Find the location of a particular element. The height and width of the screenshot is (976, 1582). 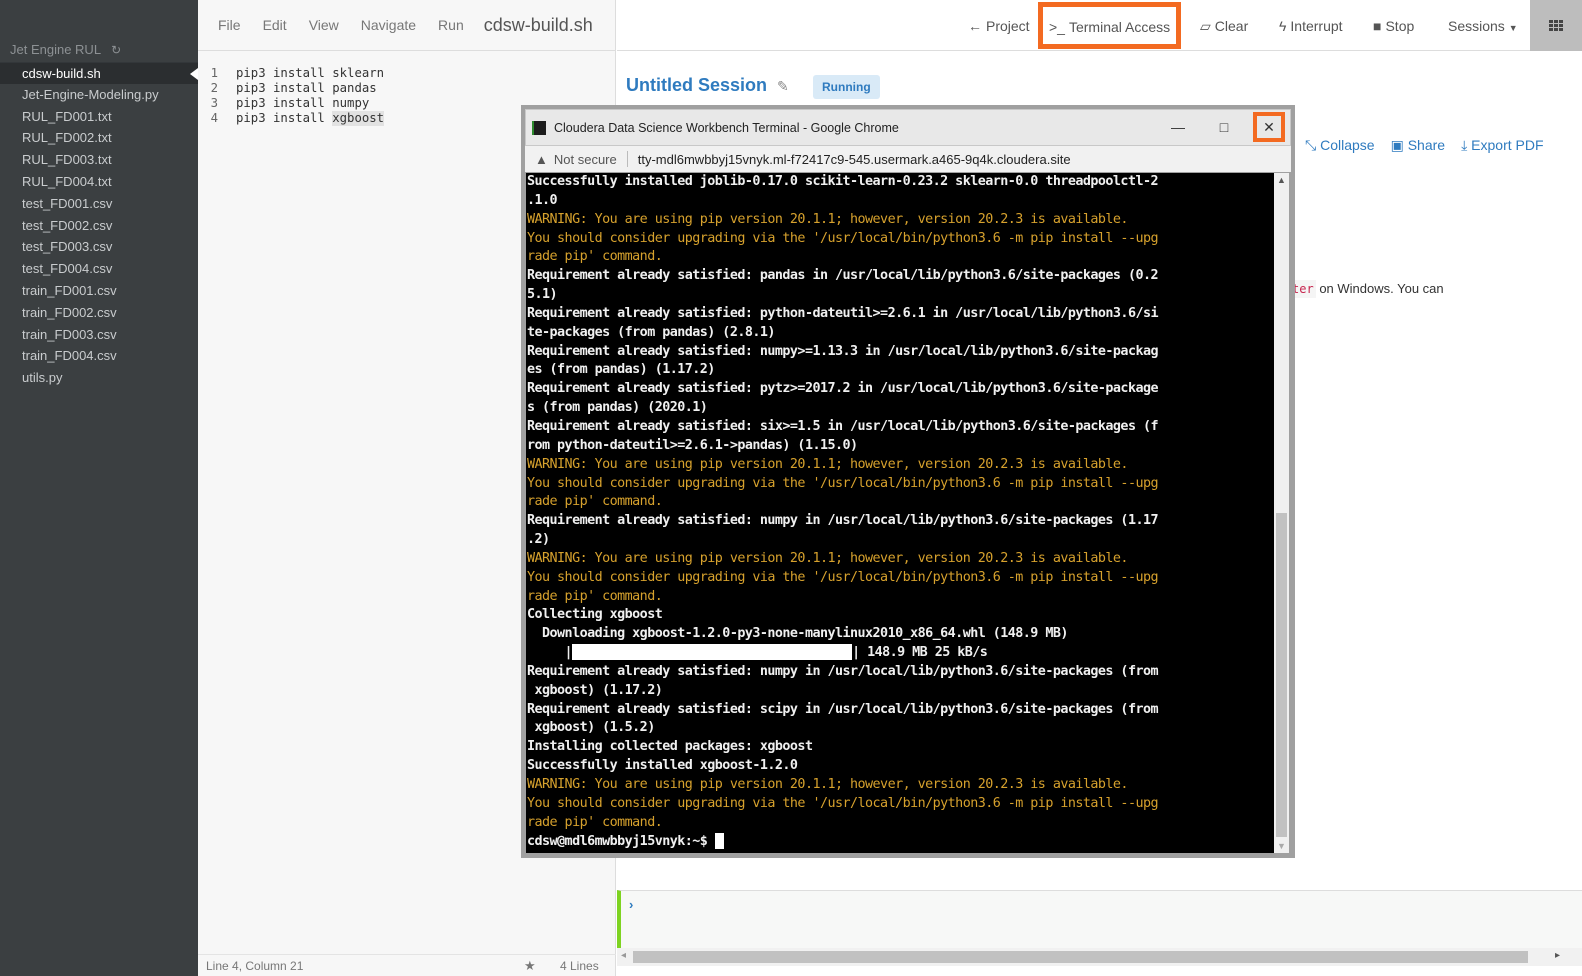

terminal-line: te-packages (from pandas) (2.8.1) is located at coordinates (651, 332).